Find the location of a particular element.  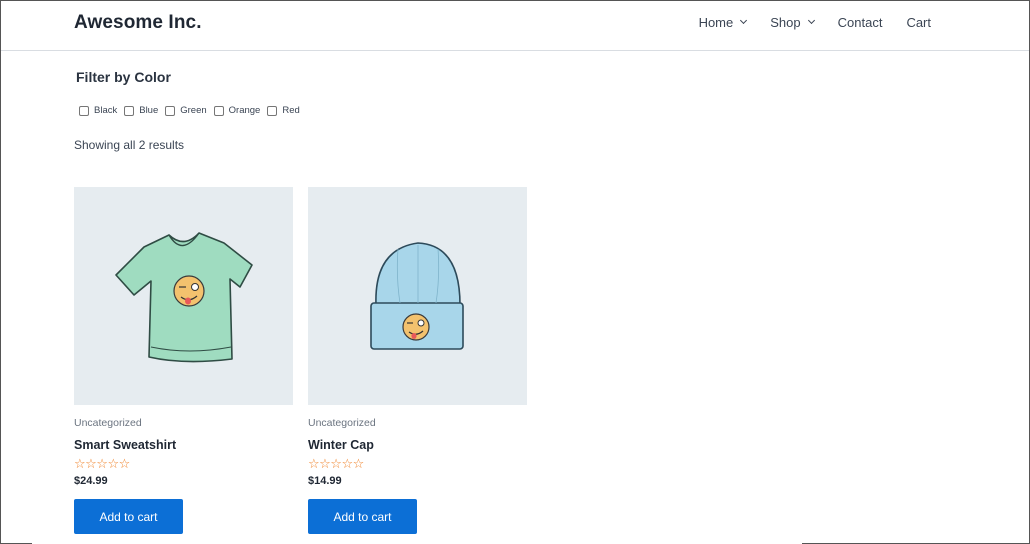

filter-option-orange: Orange is located at coordinates (237, 110).